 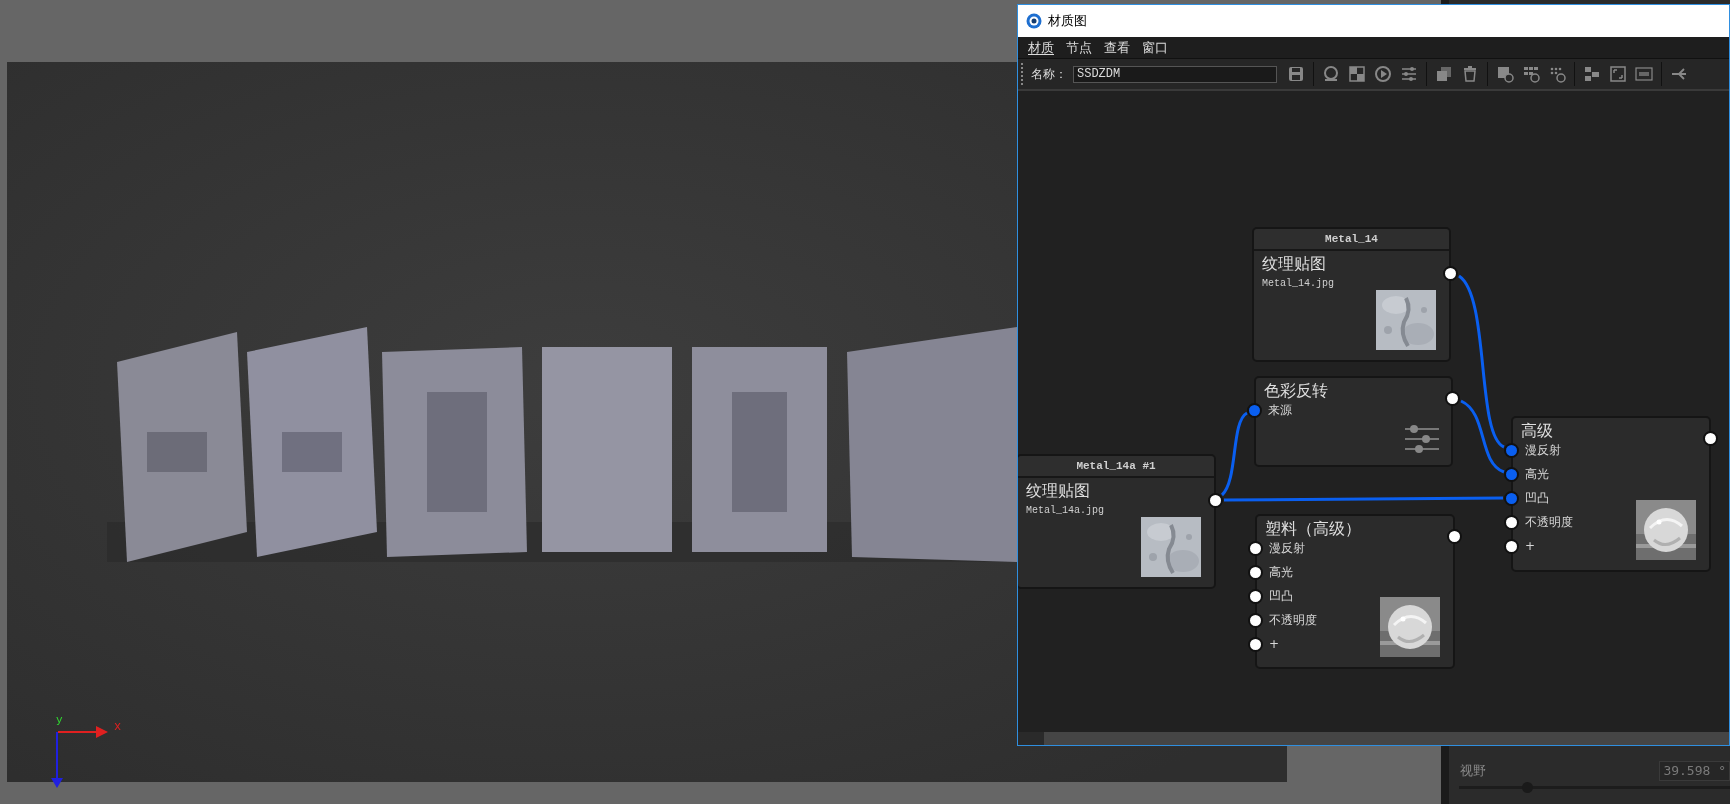 I want to click on port-label: 不透明度, so click(x=1549, y=522).